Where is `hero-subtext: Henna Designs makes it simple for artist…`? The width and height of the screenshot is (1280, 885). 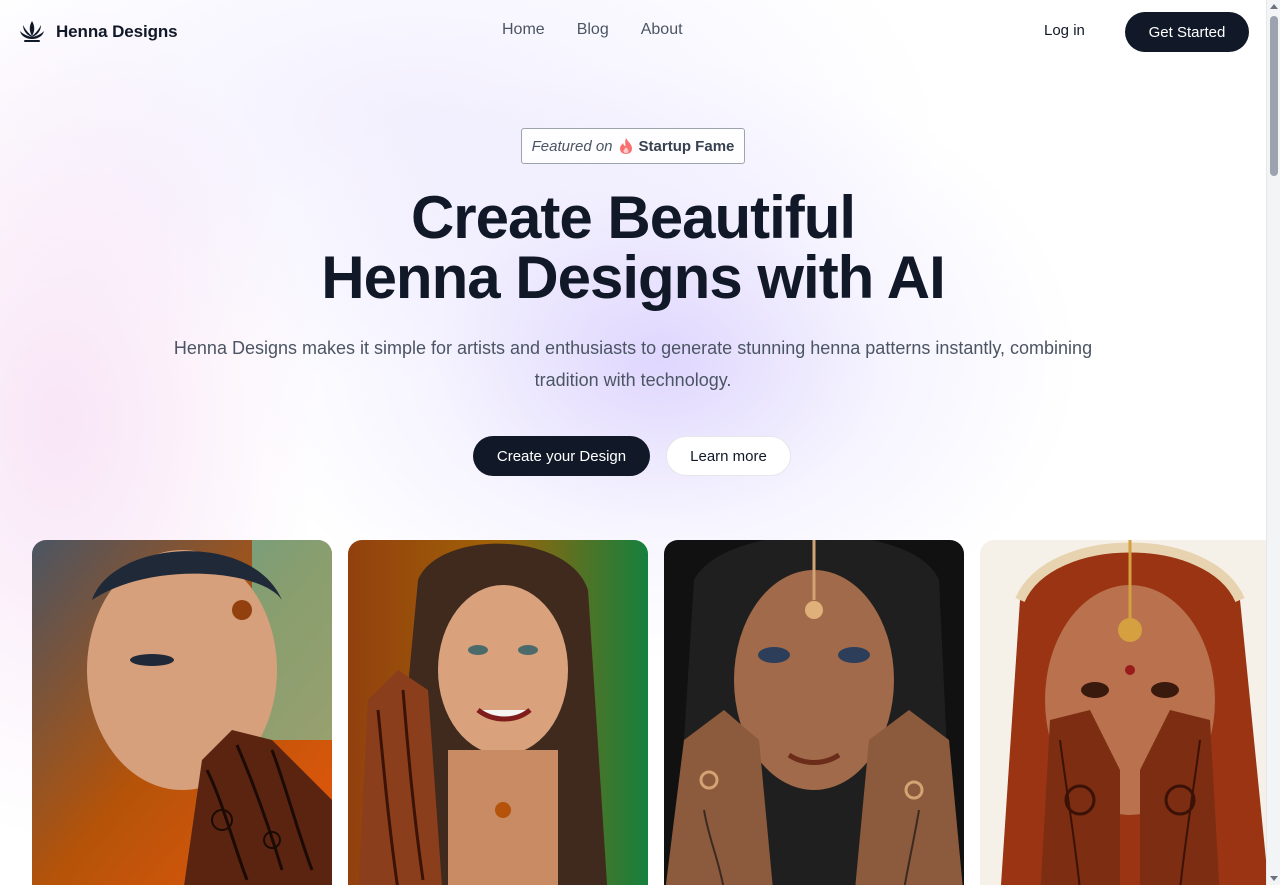
hero-subtext: Henna Designs makes it simple for artist… is located at coordinates (633, 364).